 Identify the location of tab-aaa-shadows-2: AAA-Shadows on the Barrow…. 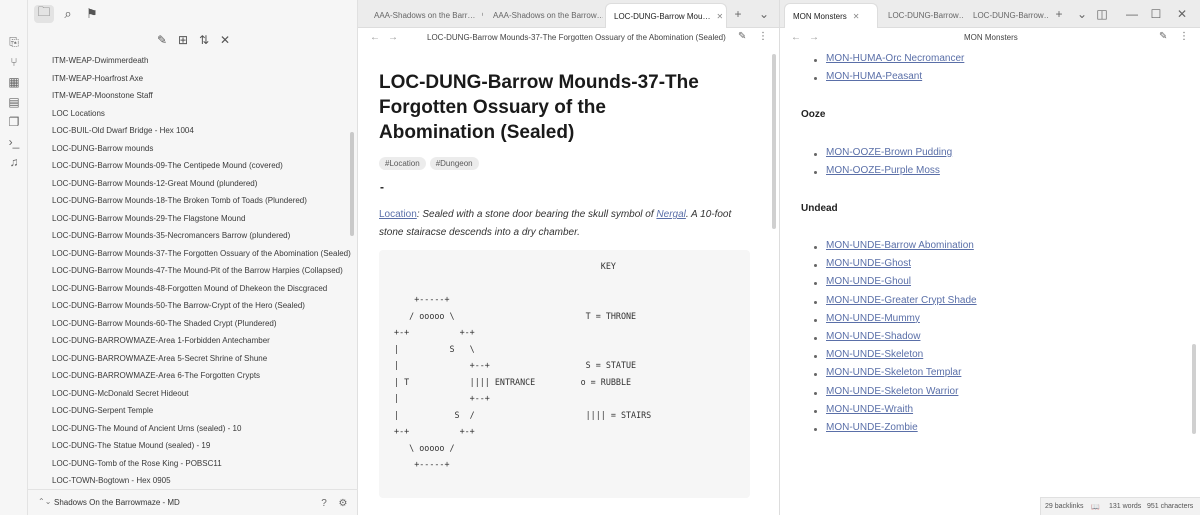
(544, 15).